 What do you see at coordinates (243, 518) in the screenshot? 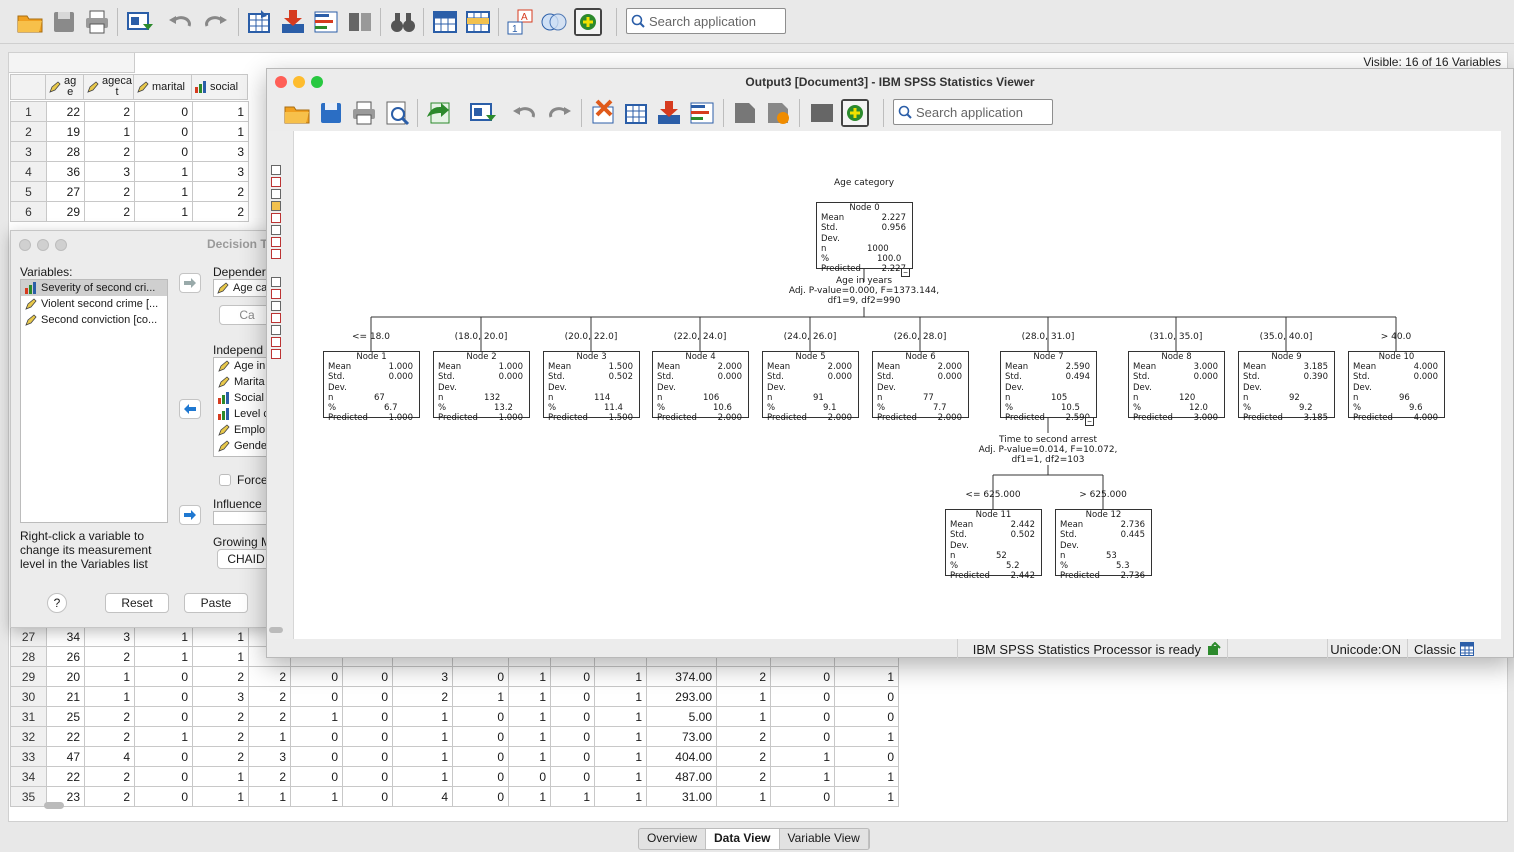
I see `influence-field` at bounding box center [243, 518].